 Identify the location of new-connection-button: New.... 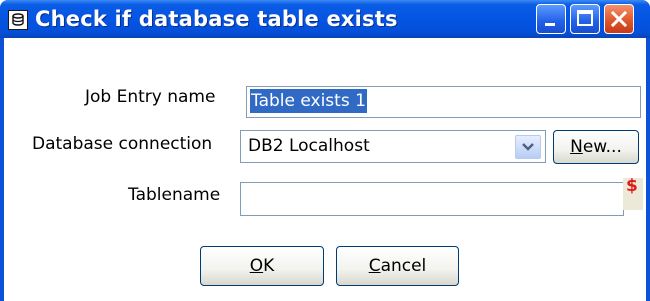
(596, 147).